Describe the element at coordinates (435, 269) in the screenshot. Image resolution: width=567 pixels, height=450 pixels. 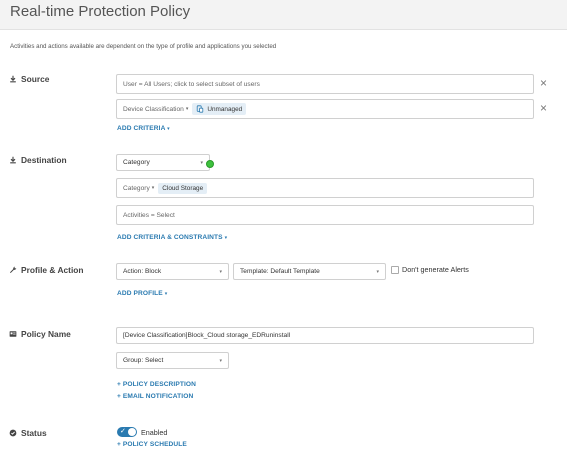
I see `dont-generate-alerts-label: Don't generate Alerts` at that location.